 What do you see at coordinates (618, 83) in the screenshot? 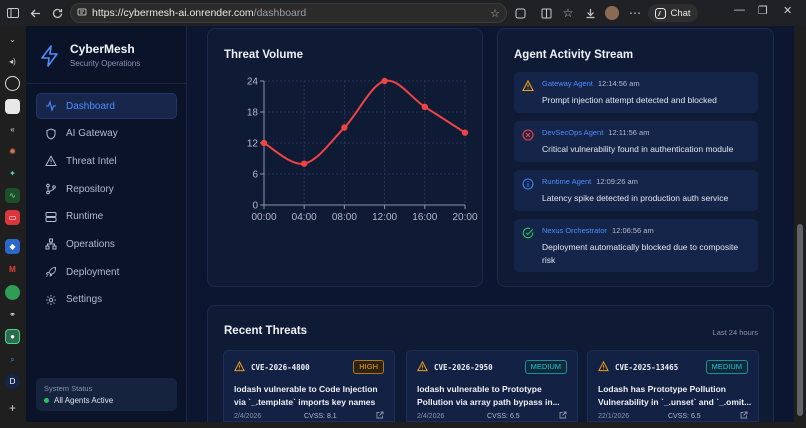
I see `activity-time: 12:14:56 am` at bounding box center [618, 83].